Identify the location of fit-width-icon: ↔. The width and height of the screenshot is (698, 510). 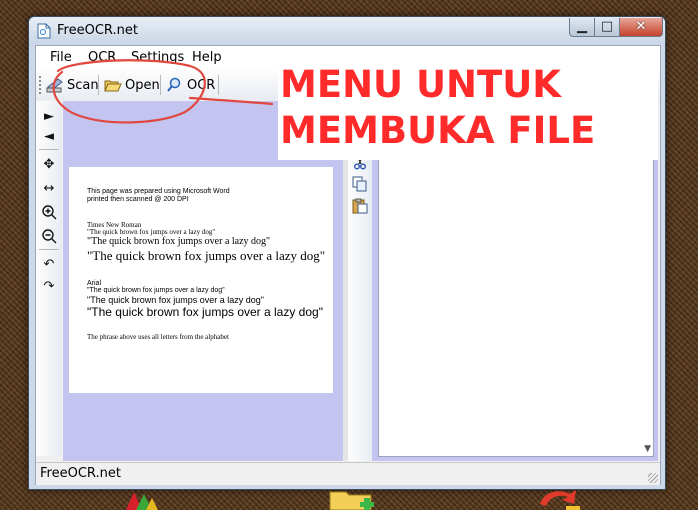
(49, 188).